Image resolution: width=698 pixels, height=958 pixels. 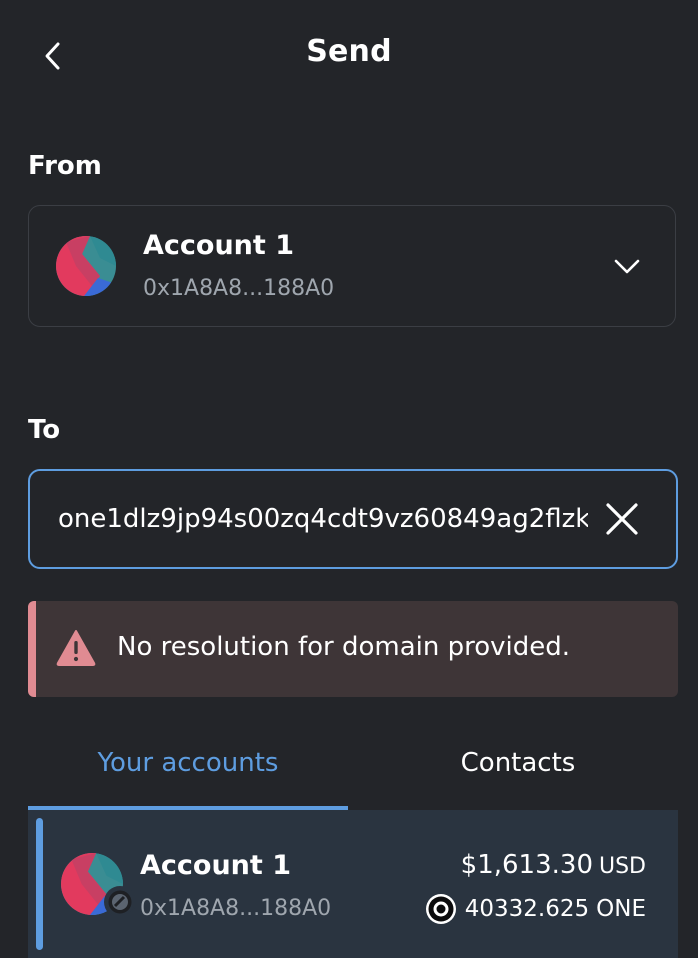 I want to click on selected-indicator, so click(x=39, y=884).